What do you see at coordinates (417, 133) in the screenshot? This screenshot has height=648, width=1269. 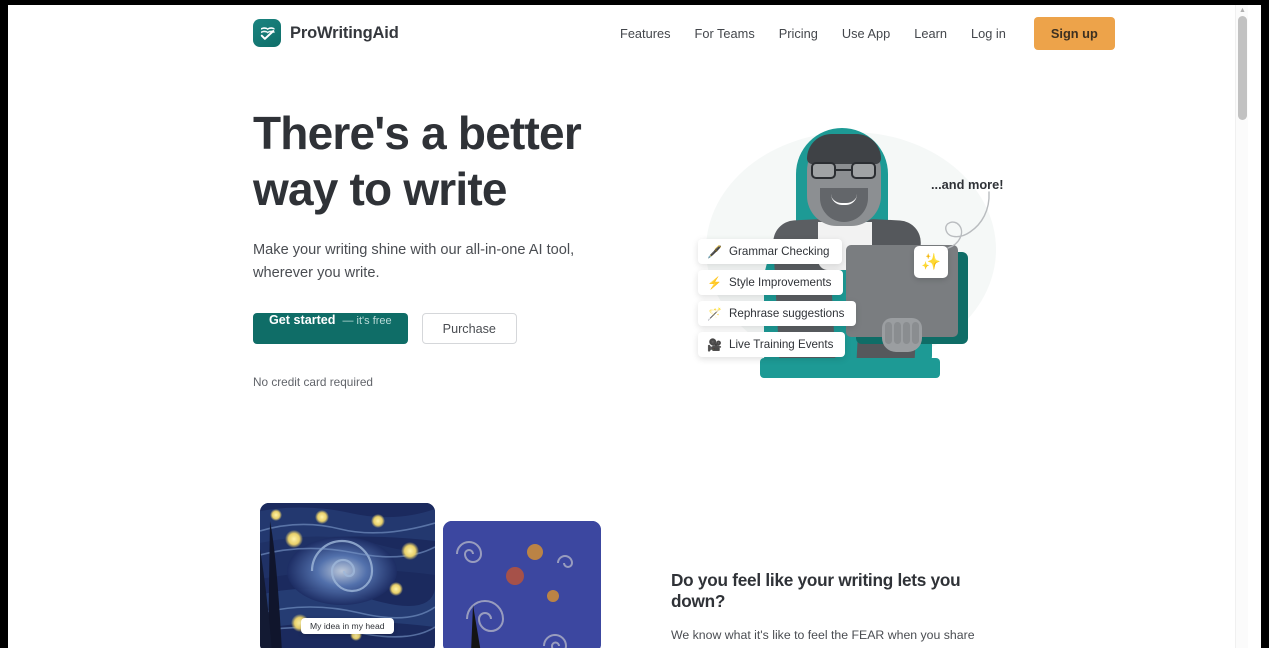 I see `hero-title-line-1: There's a better` at bounding box center [417, 133].